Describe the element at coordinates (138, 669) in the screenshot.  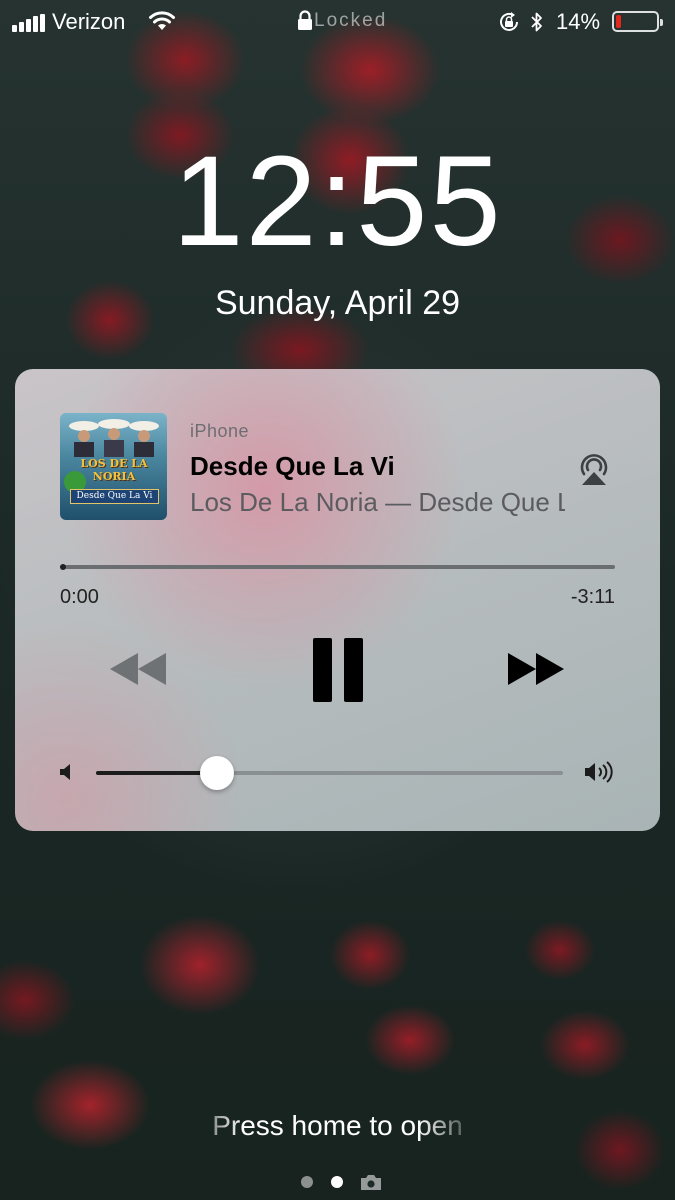
I see `rewind-icon` at that location.